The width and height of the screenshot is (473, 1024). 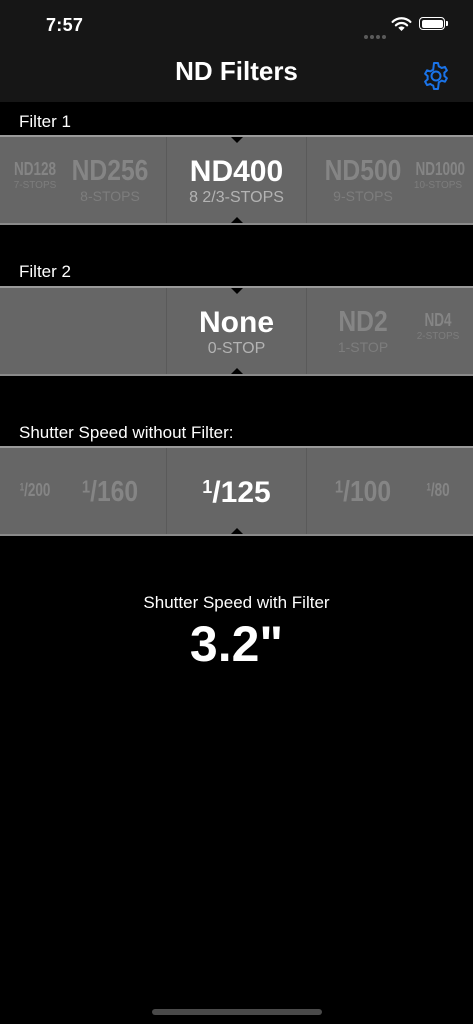 I want to click on shutter-option: 1/80, so click(x=438, y=491).